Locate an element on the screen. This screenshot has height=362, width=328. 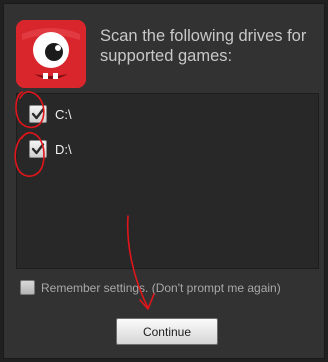
drive-row-c: C:\ is located at coordinates (50, 114).